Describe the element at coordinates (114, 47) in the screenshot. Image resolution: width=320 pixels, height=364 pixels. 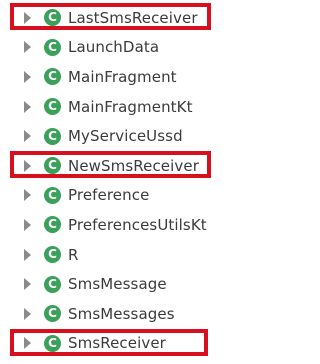
I see `tree-item-label: LaunchData` at that location.